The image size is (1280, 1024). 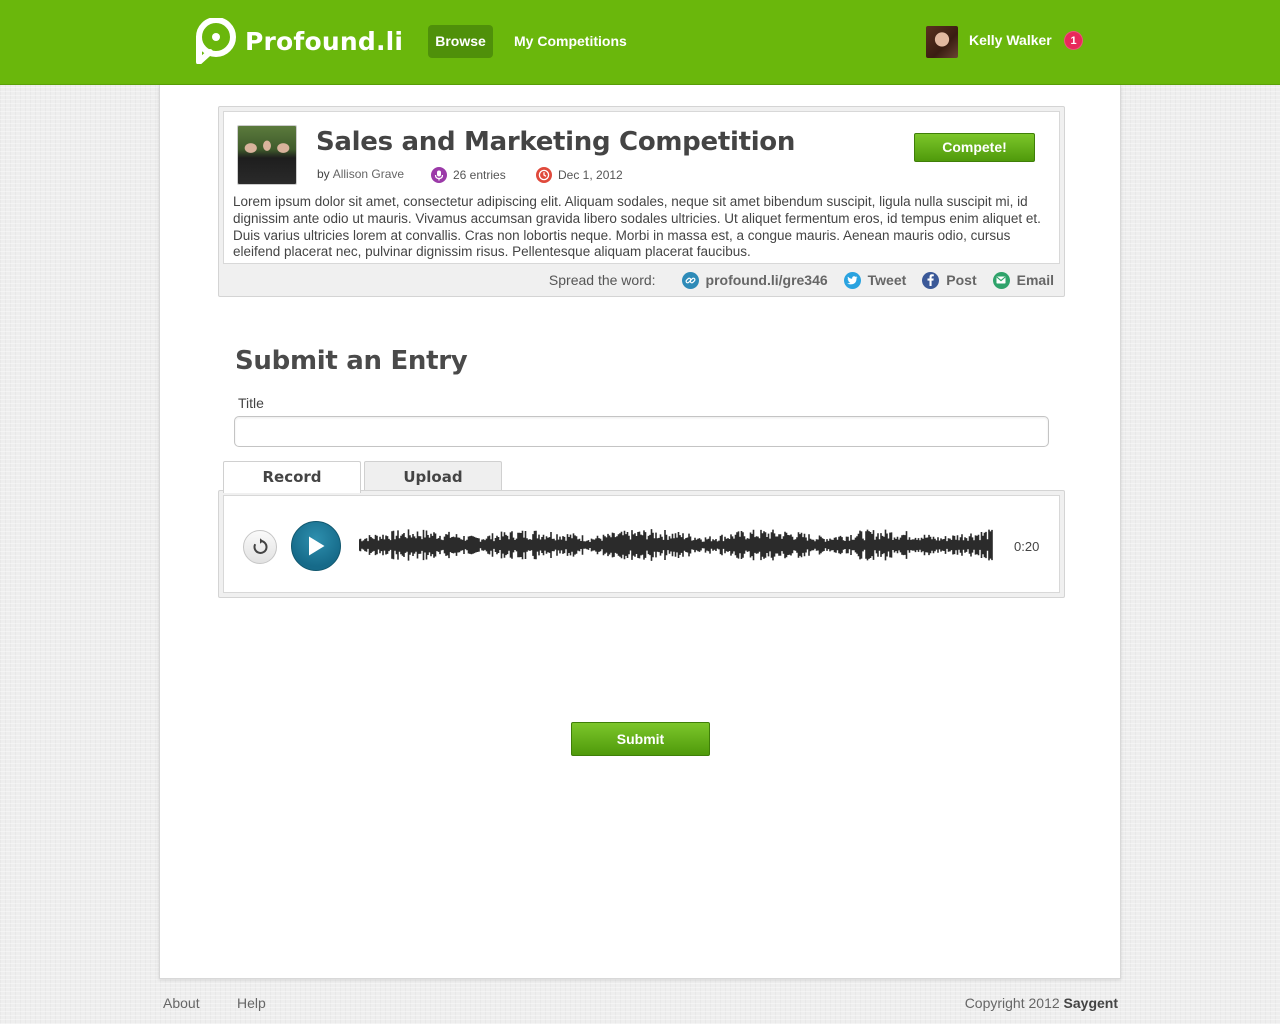 What do you see at coordinates (1091, 1003) in the screenshot?
I see `company-name: Saygent` at bounding box center [1091, 1003].